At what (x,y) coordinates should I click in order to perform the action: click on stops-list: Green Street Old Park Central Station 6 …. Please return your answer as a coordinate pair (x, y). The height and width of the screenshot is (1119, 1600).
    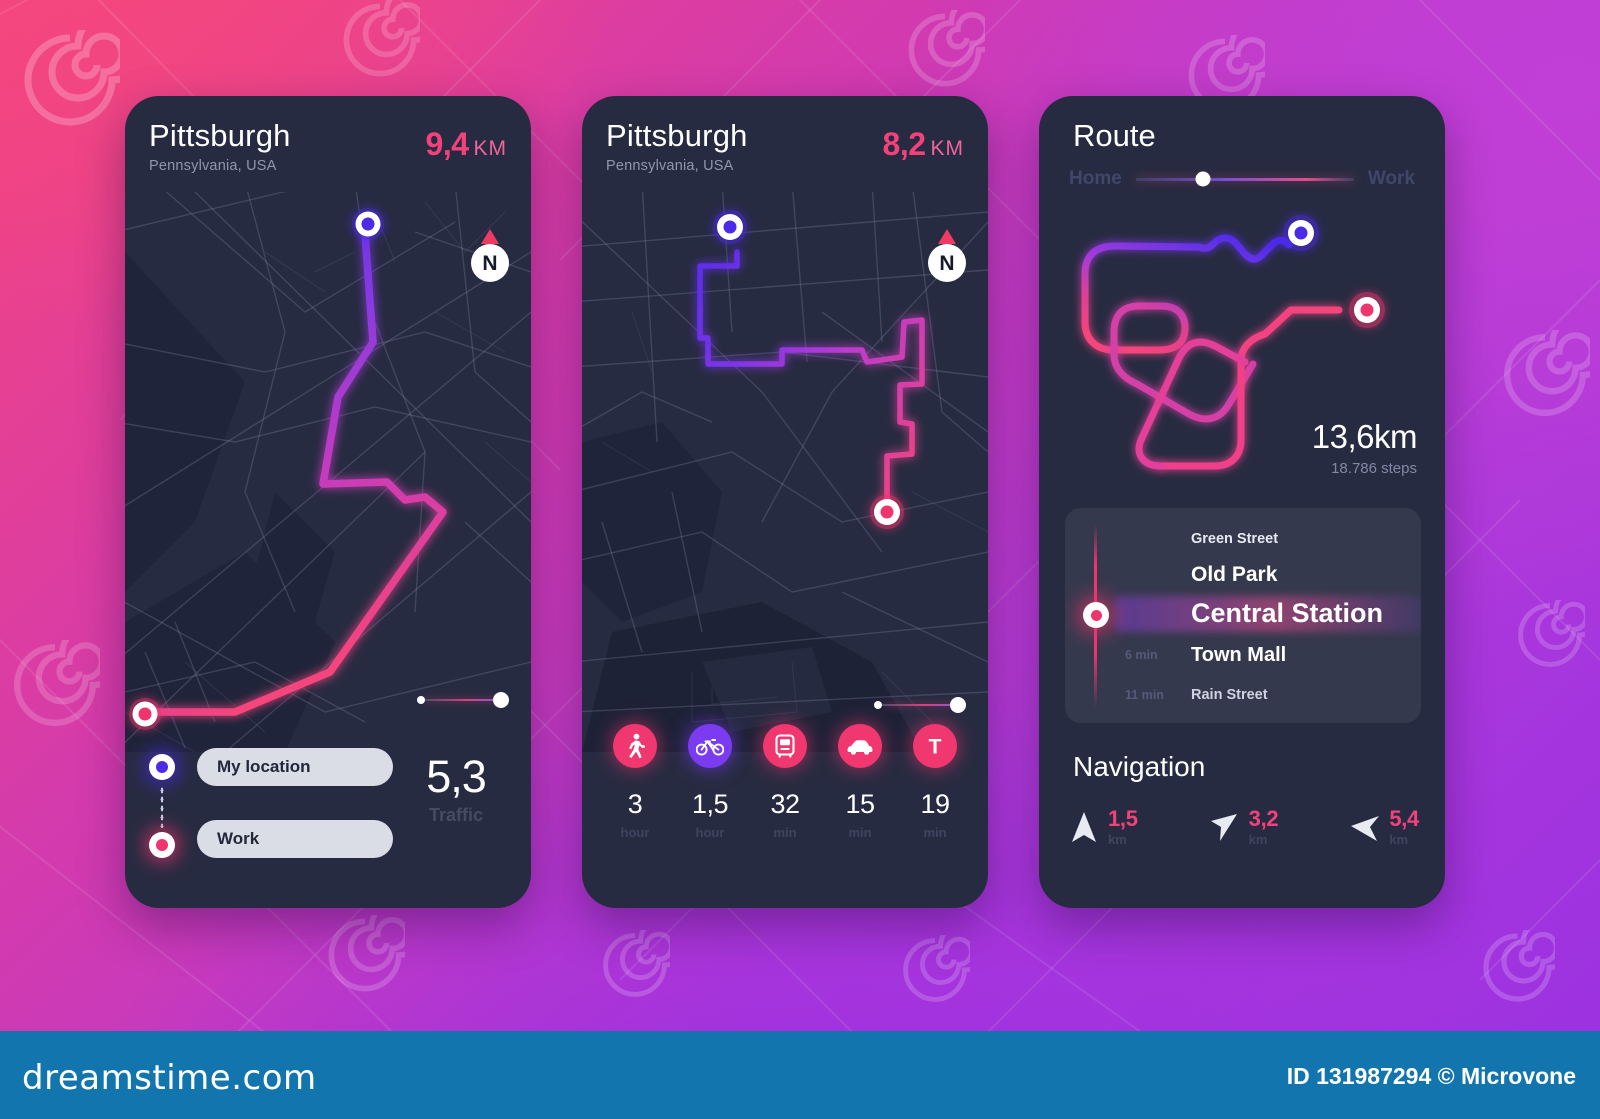
    Looking at the image, I should click on (1243, 615).